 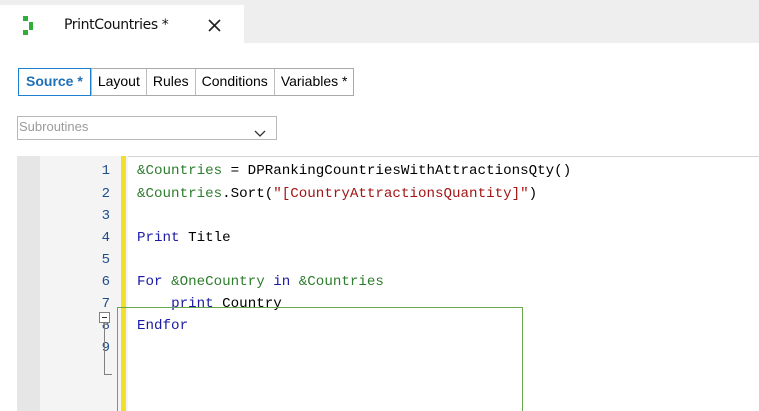 What do you see at coordinates (105, 171) in the screenshot?
I see `line-number: 1` at bounding box center [105, 171].